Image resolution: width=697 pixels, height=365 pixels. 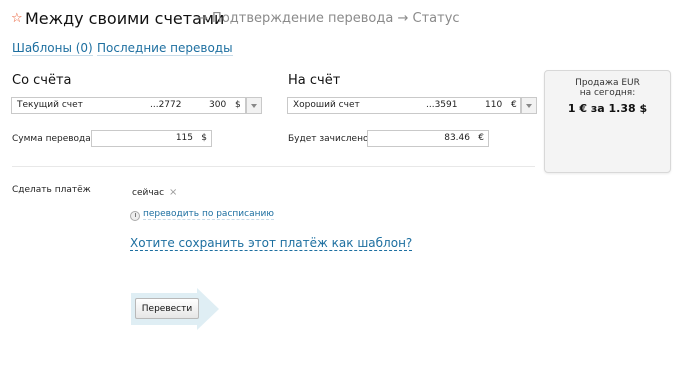 I want to click on rate-value: 1 € за 1.38 $, so click(x=607, y=108).